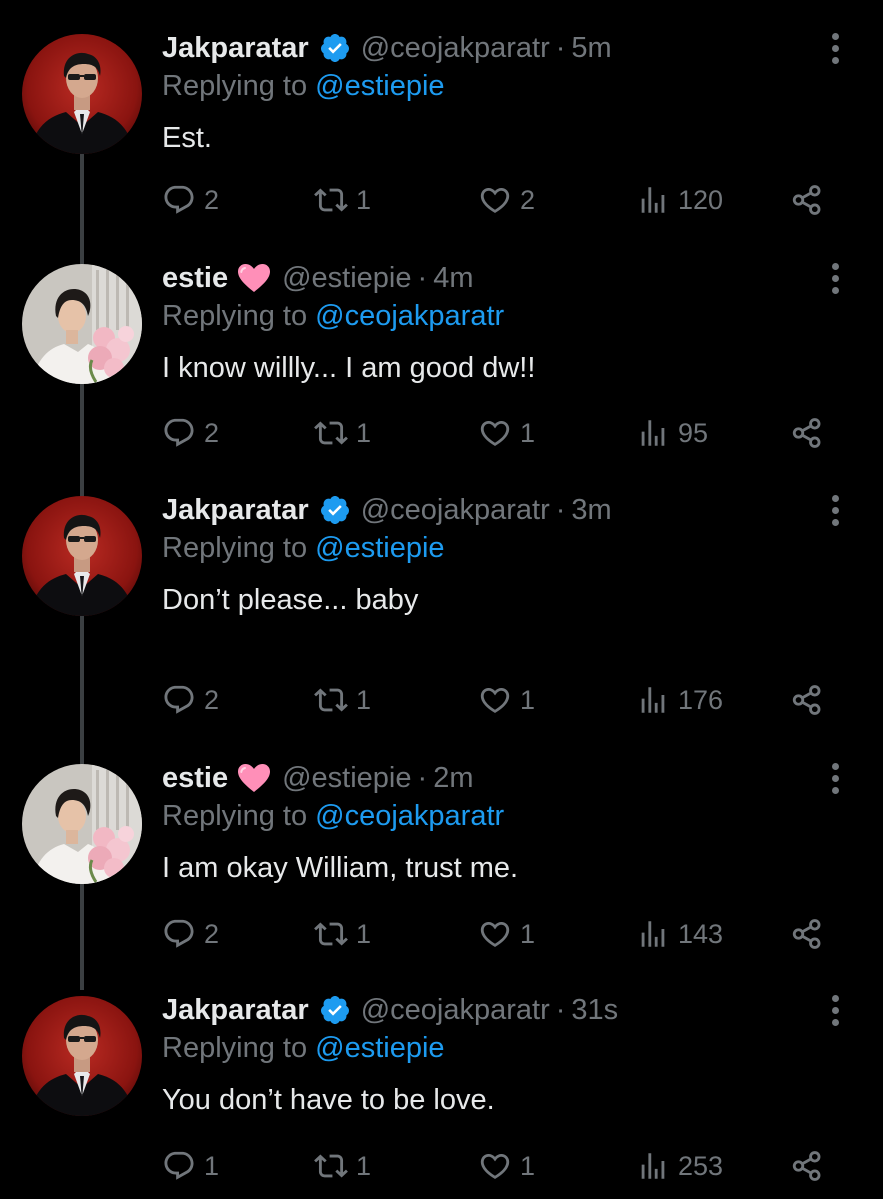 The height and width of the screenshot is (1199, 883). Describe the element at coordinates (453, 278) in the screenshot. I see `timestamp: 4m` at that location.